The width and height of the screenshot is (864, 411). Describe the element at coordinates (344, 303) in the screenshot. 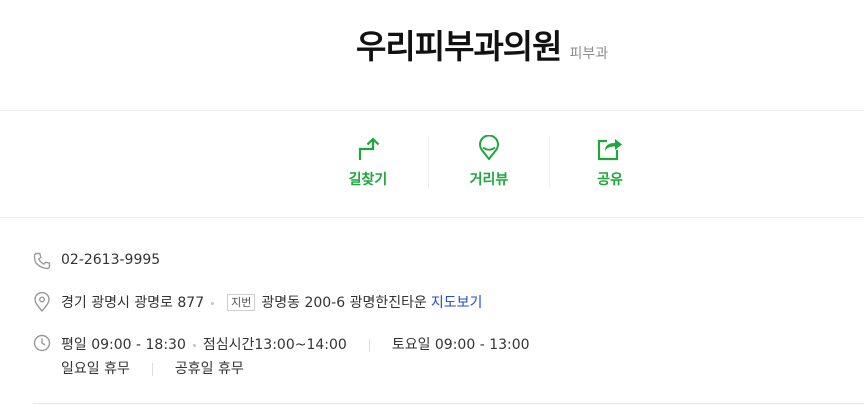

I see `lot-address: 광명동 200-6 광명한진타운` at that location.